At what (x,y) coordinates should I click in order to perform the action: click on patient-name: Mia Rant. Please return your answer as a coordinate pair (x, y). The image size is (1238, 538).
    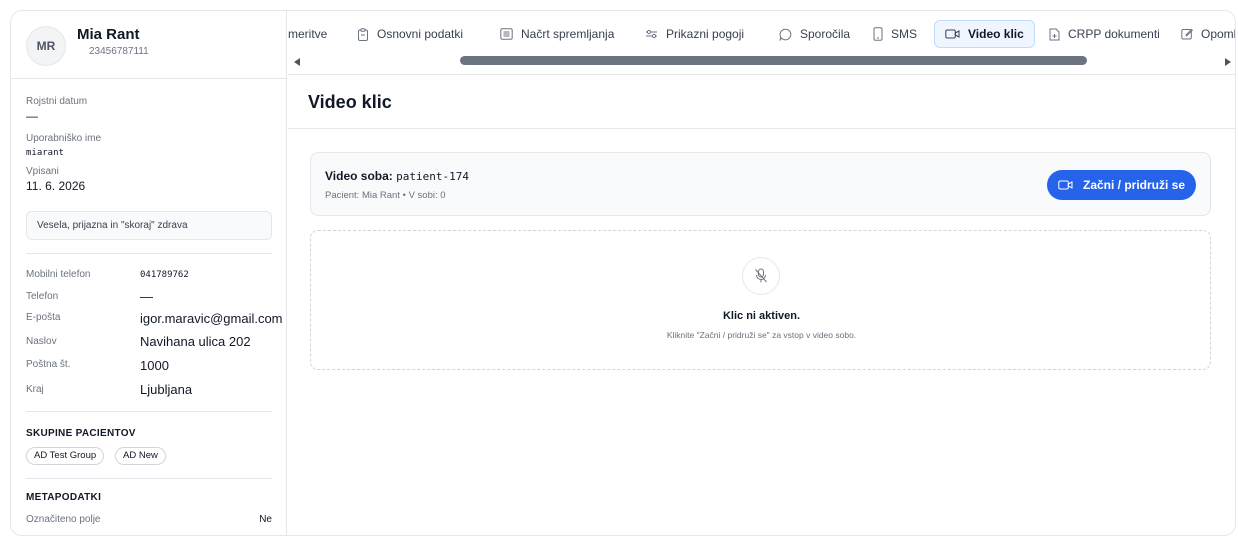
    Looking at the image, I should click on (108, 34).